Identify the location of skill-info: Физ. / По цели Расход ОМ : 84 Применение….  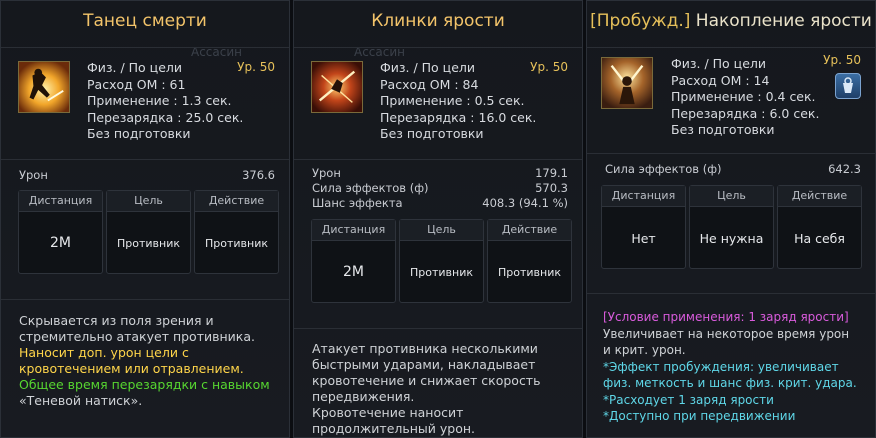
(458, 101).